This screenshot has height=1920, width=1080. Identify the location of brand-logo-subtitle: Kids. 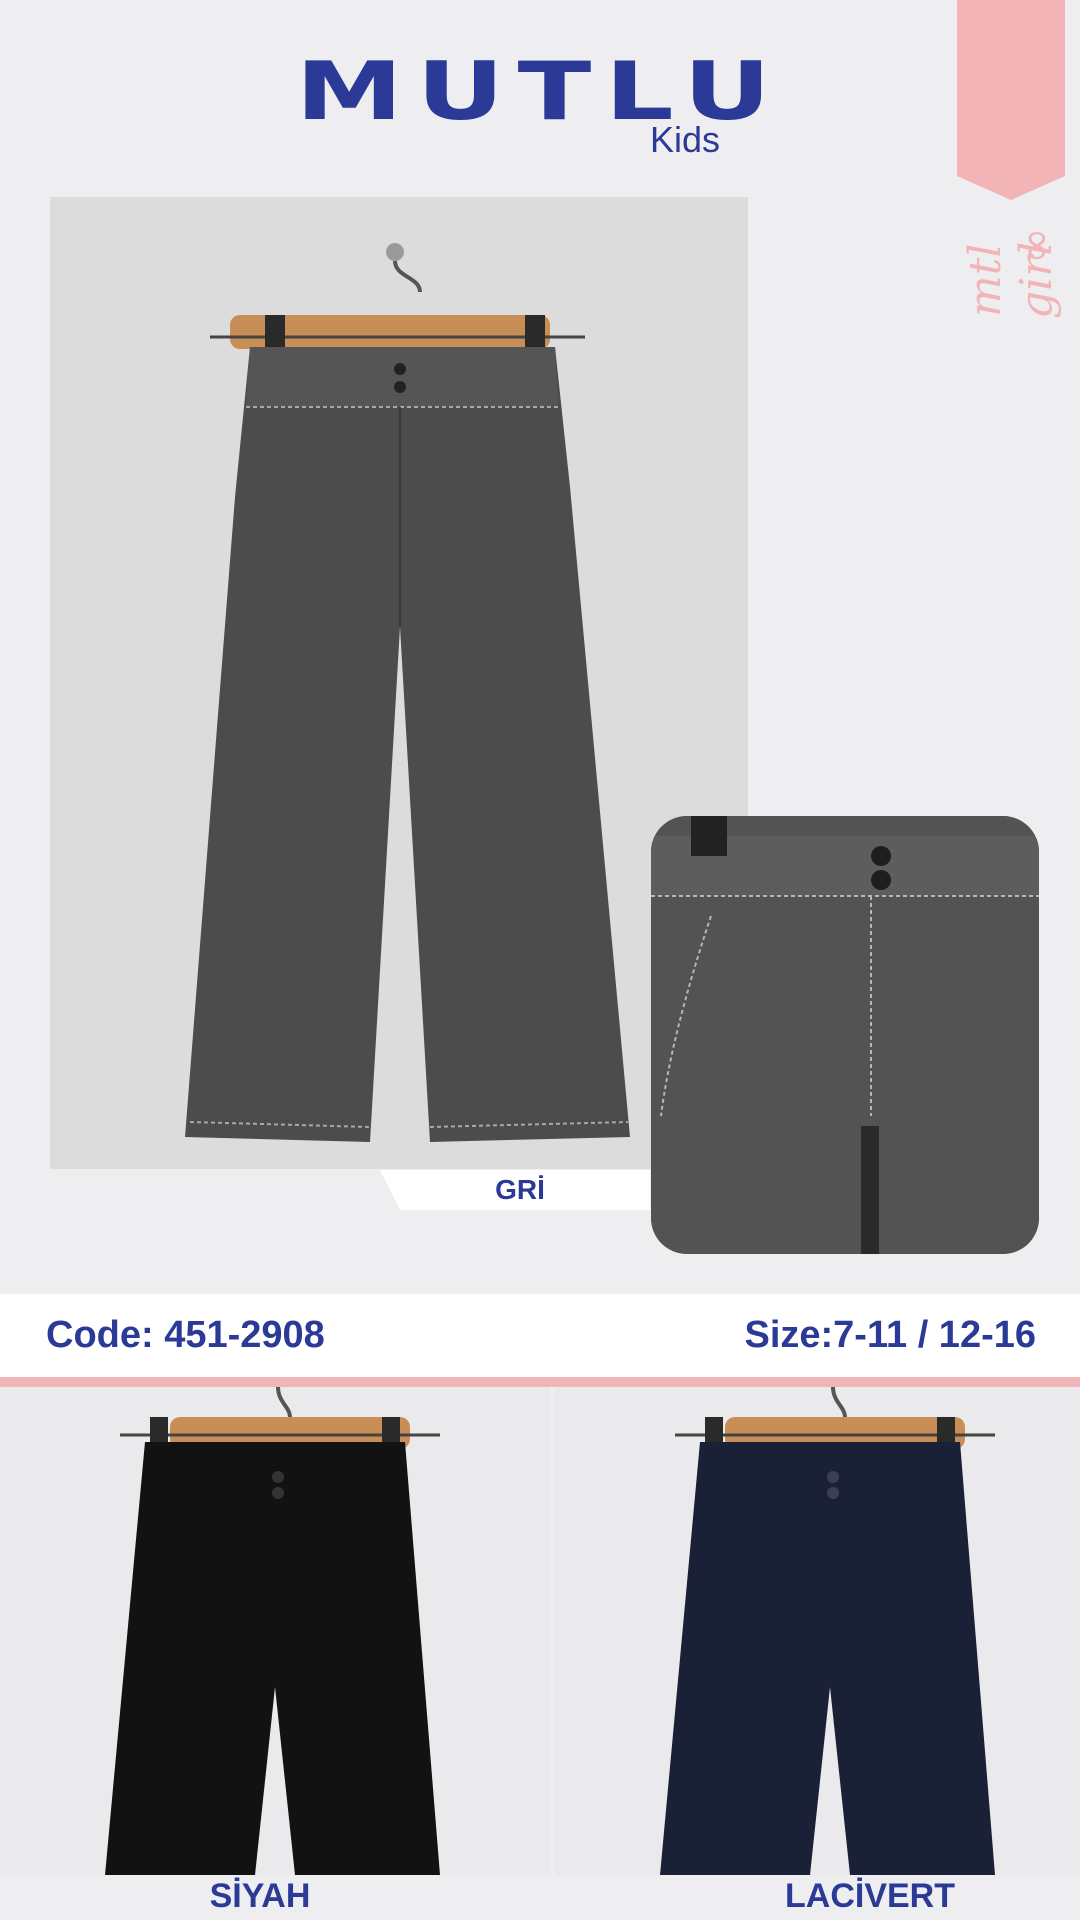
(685, 139).